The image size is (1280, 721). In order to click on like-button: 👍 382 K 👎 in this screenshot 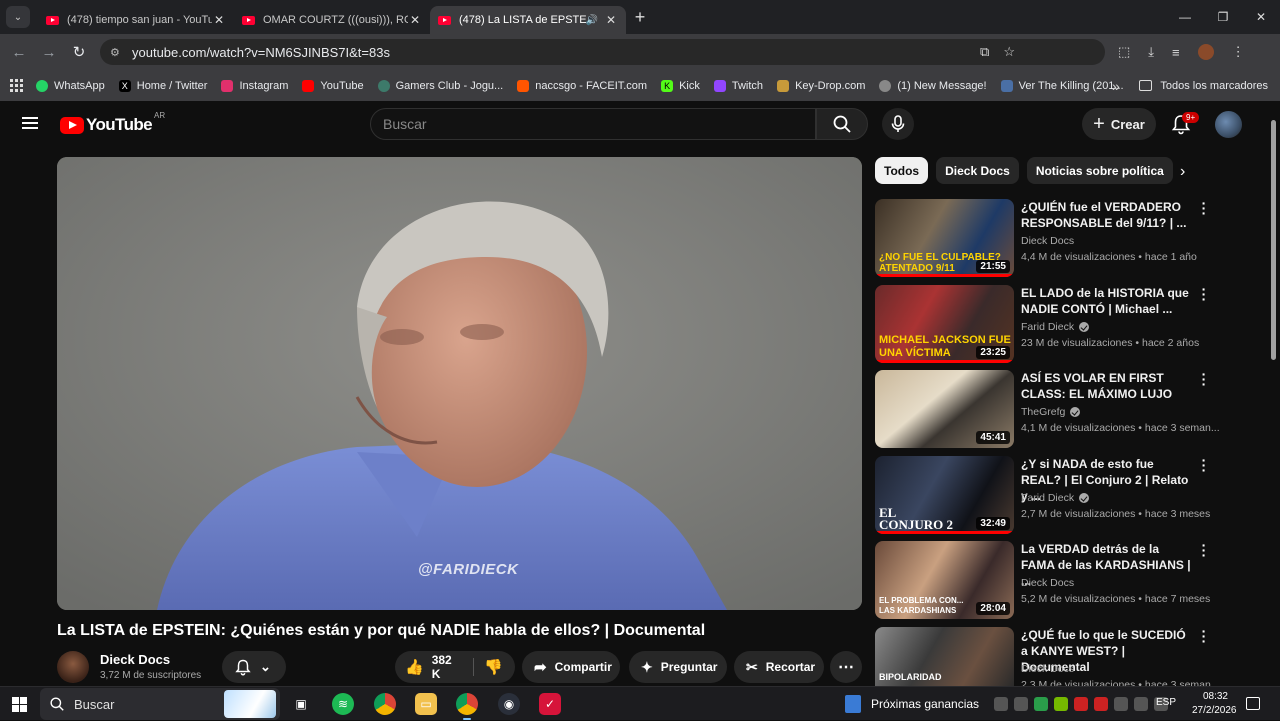, I will do `click(455, 667)`.